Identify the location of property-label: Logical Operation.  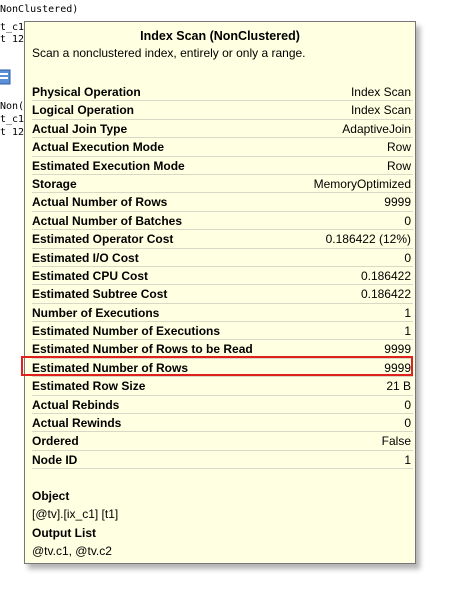
(83, 110).